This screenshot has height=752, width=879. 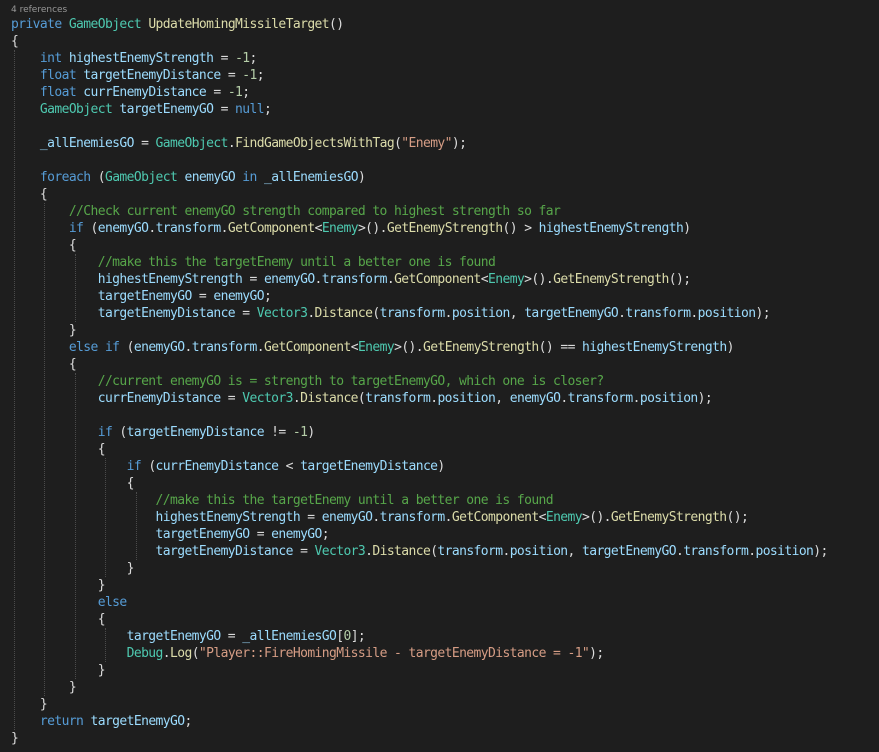 I want to click on code-line: float currEnemyDistance = -1;, so click(x=130, y=92).